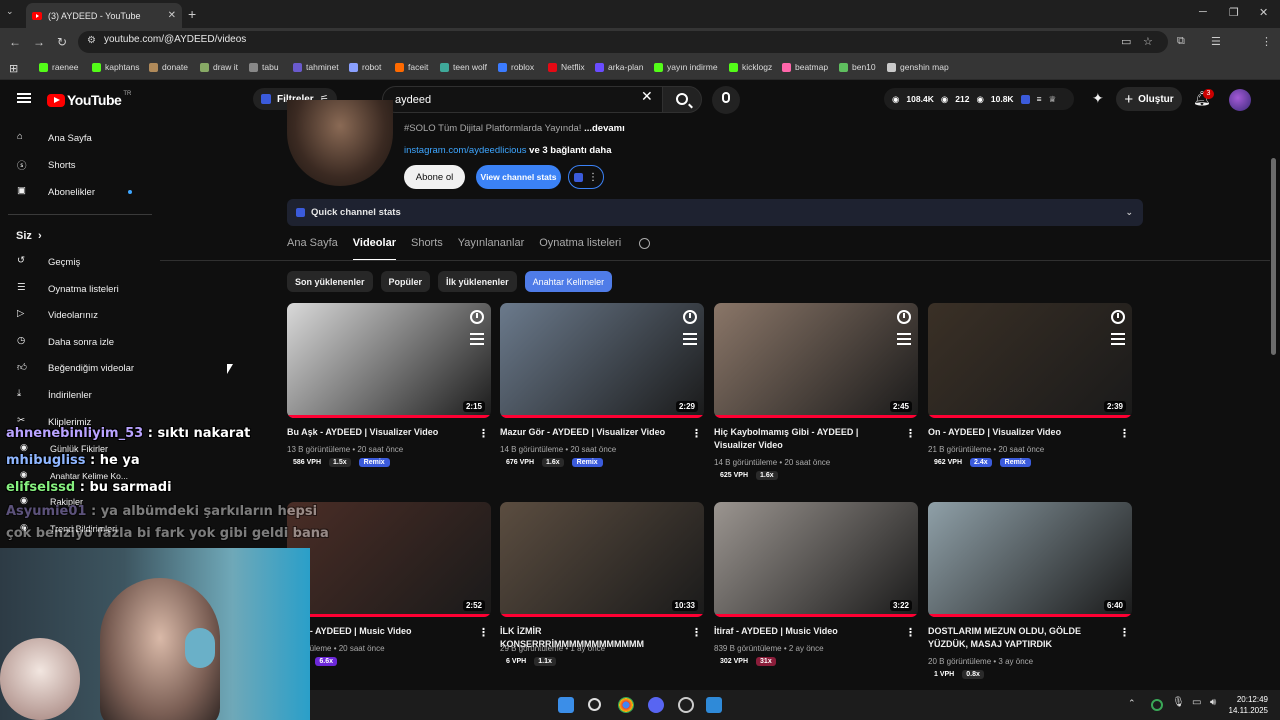 The height and width of the screenshot is (720, 1280). What do you see at coordinates (857, 67) in the screenshot?
I see `bookmark: ben10` at bounding box center [857, 67].